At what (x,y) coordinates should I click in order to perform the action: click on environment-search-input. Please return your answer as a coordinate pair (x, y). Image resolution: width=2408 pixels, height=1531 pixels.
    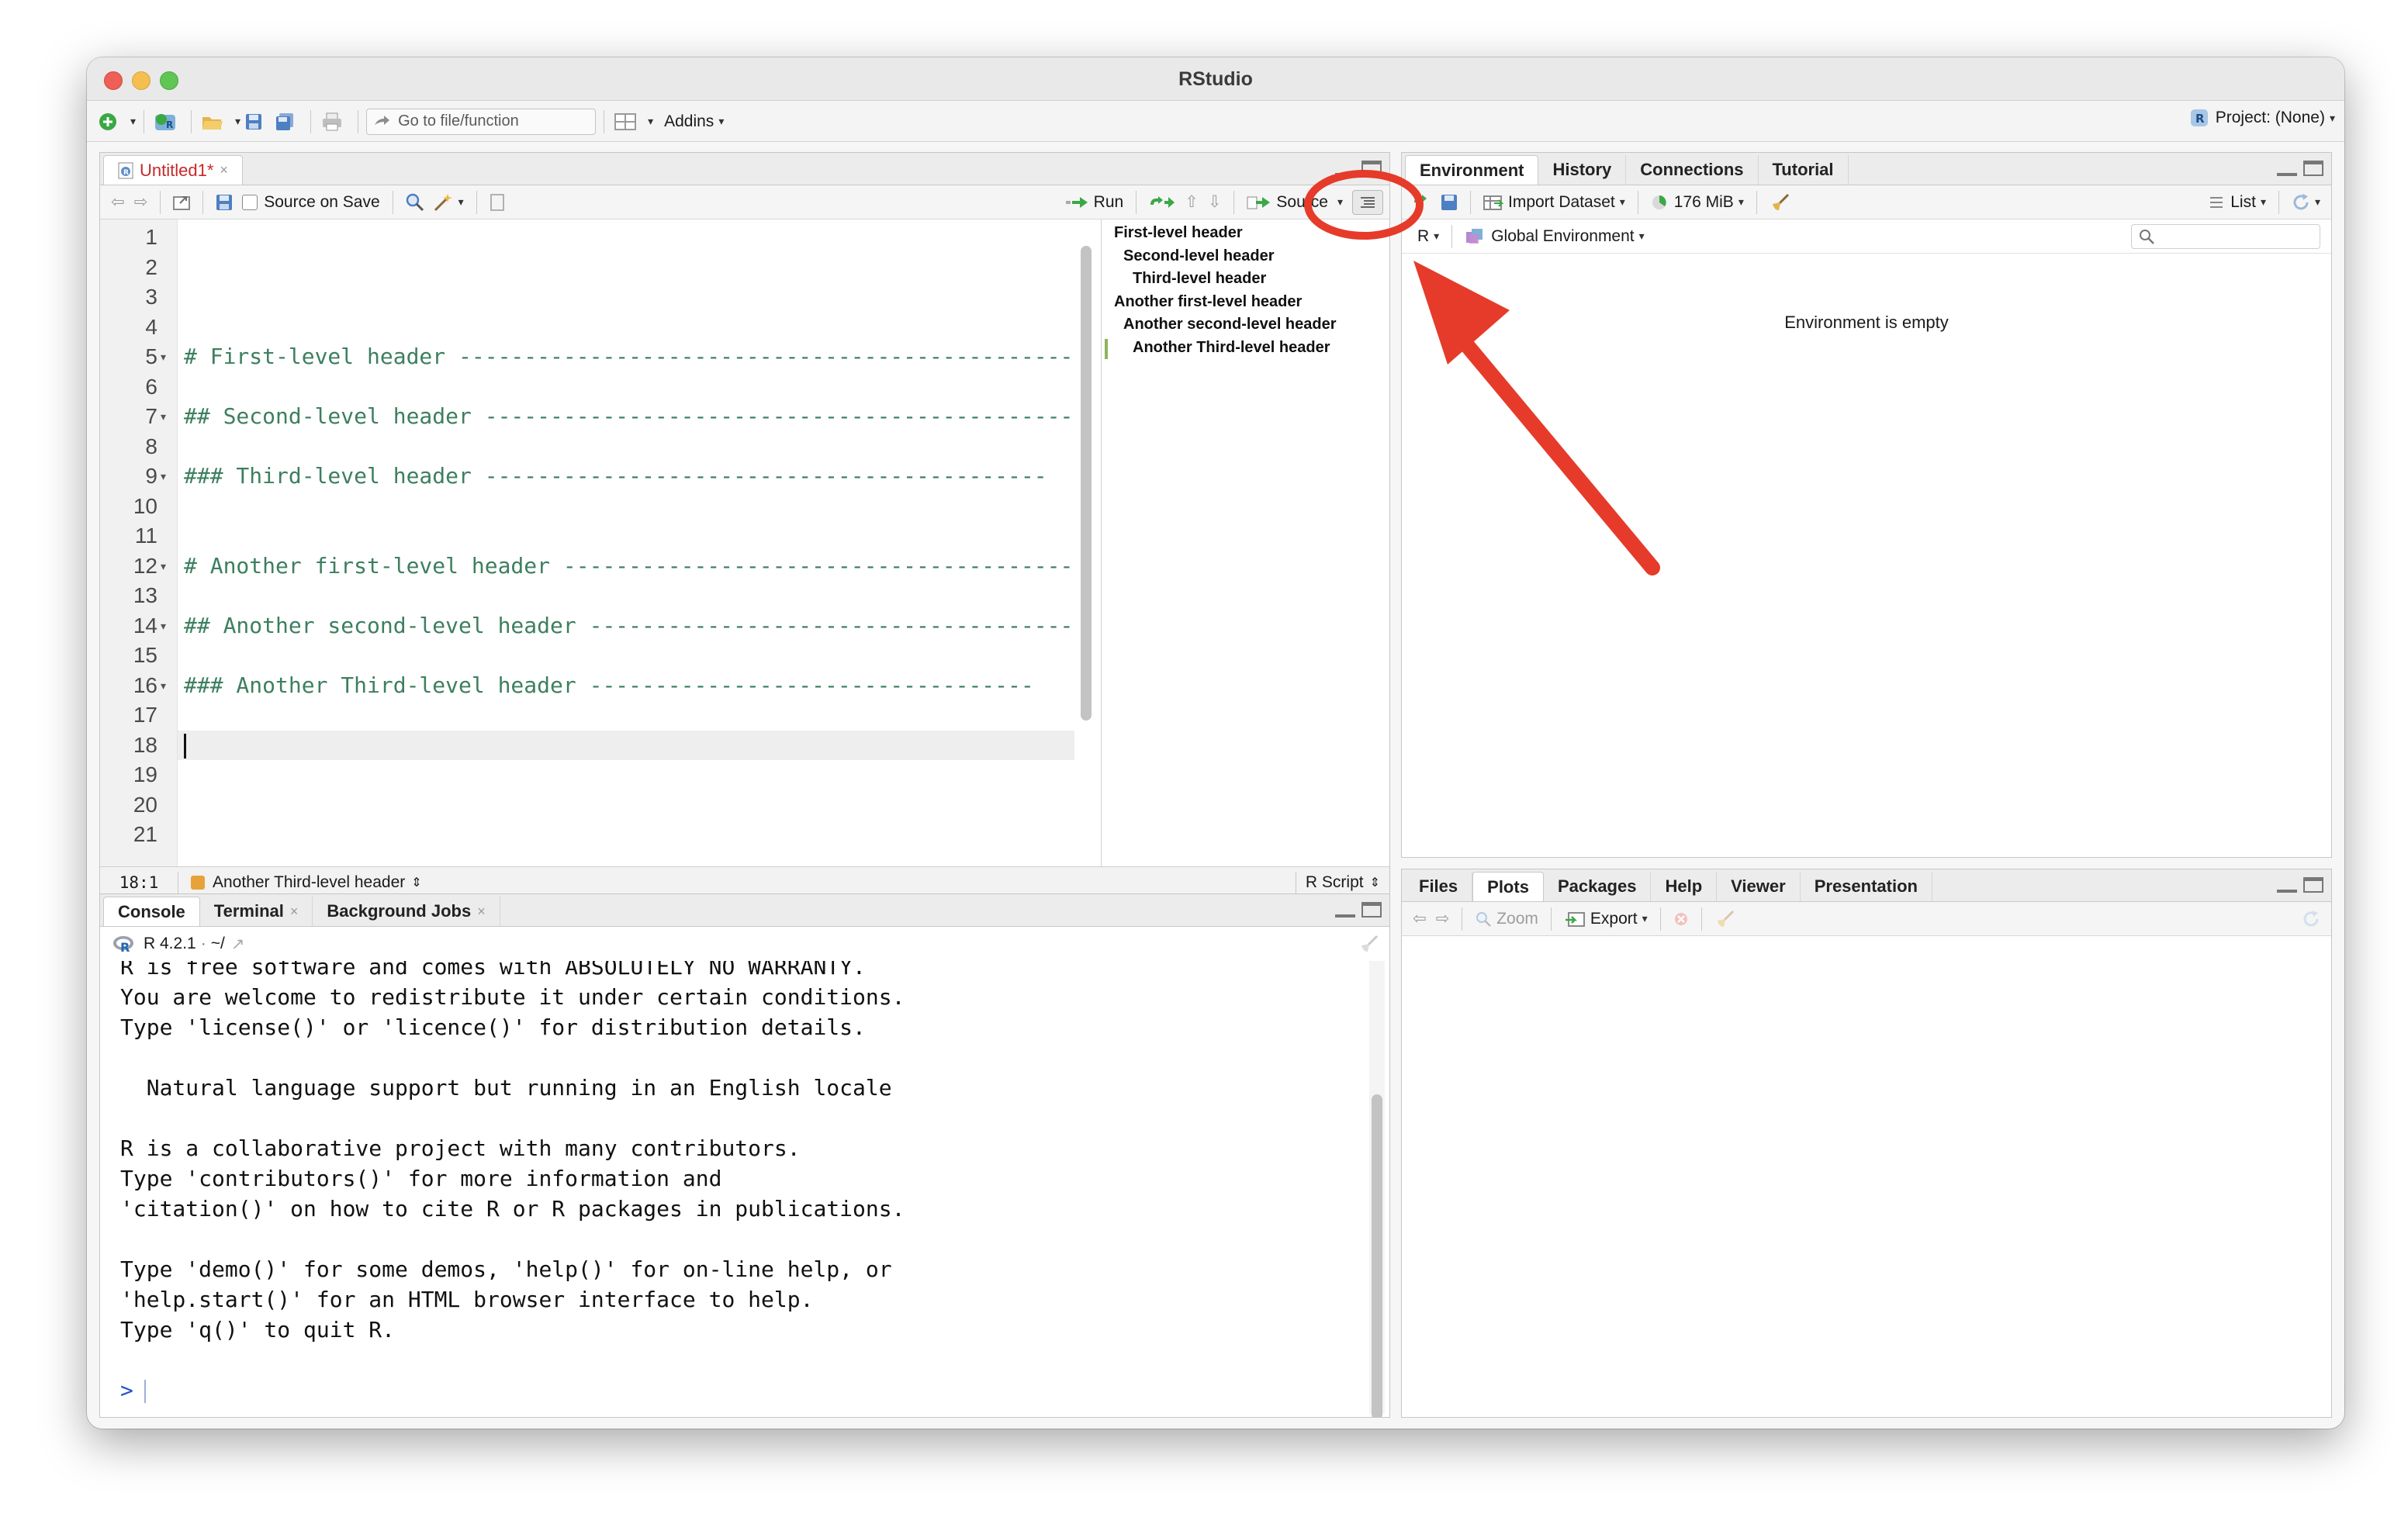
    Looking at the image, I should click on (2225, 236).